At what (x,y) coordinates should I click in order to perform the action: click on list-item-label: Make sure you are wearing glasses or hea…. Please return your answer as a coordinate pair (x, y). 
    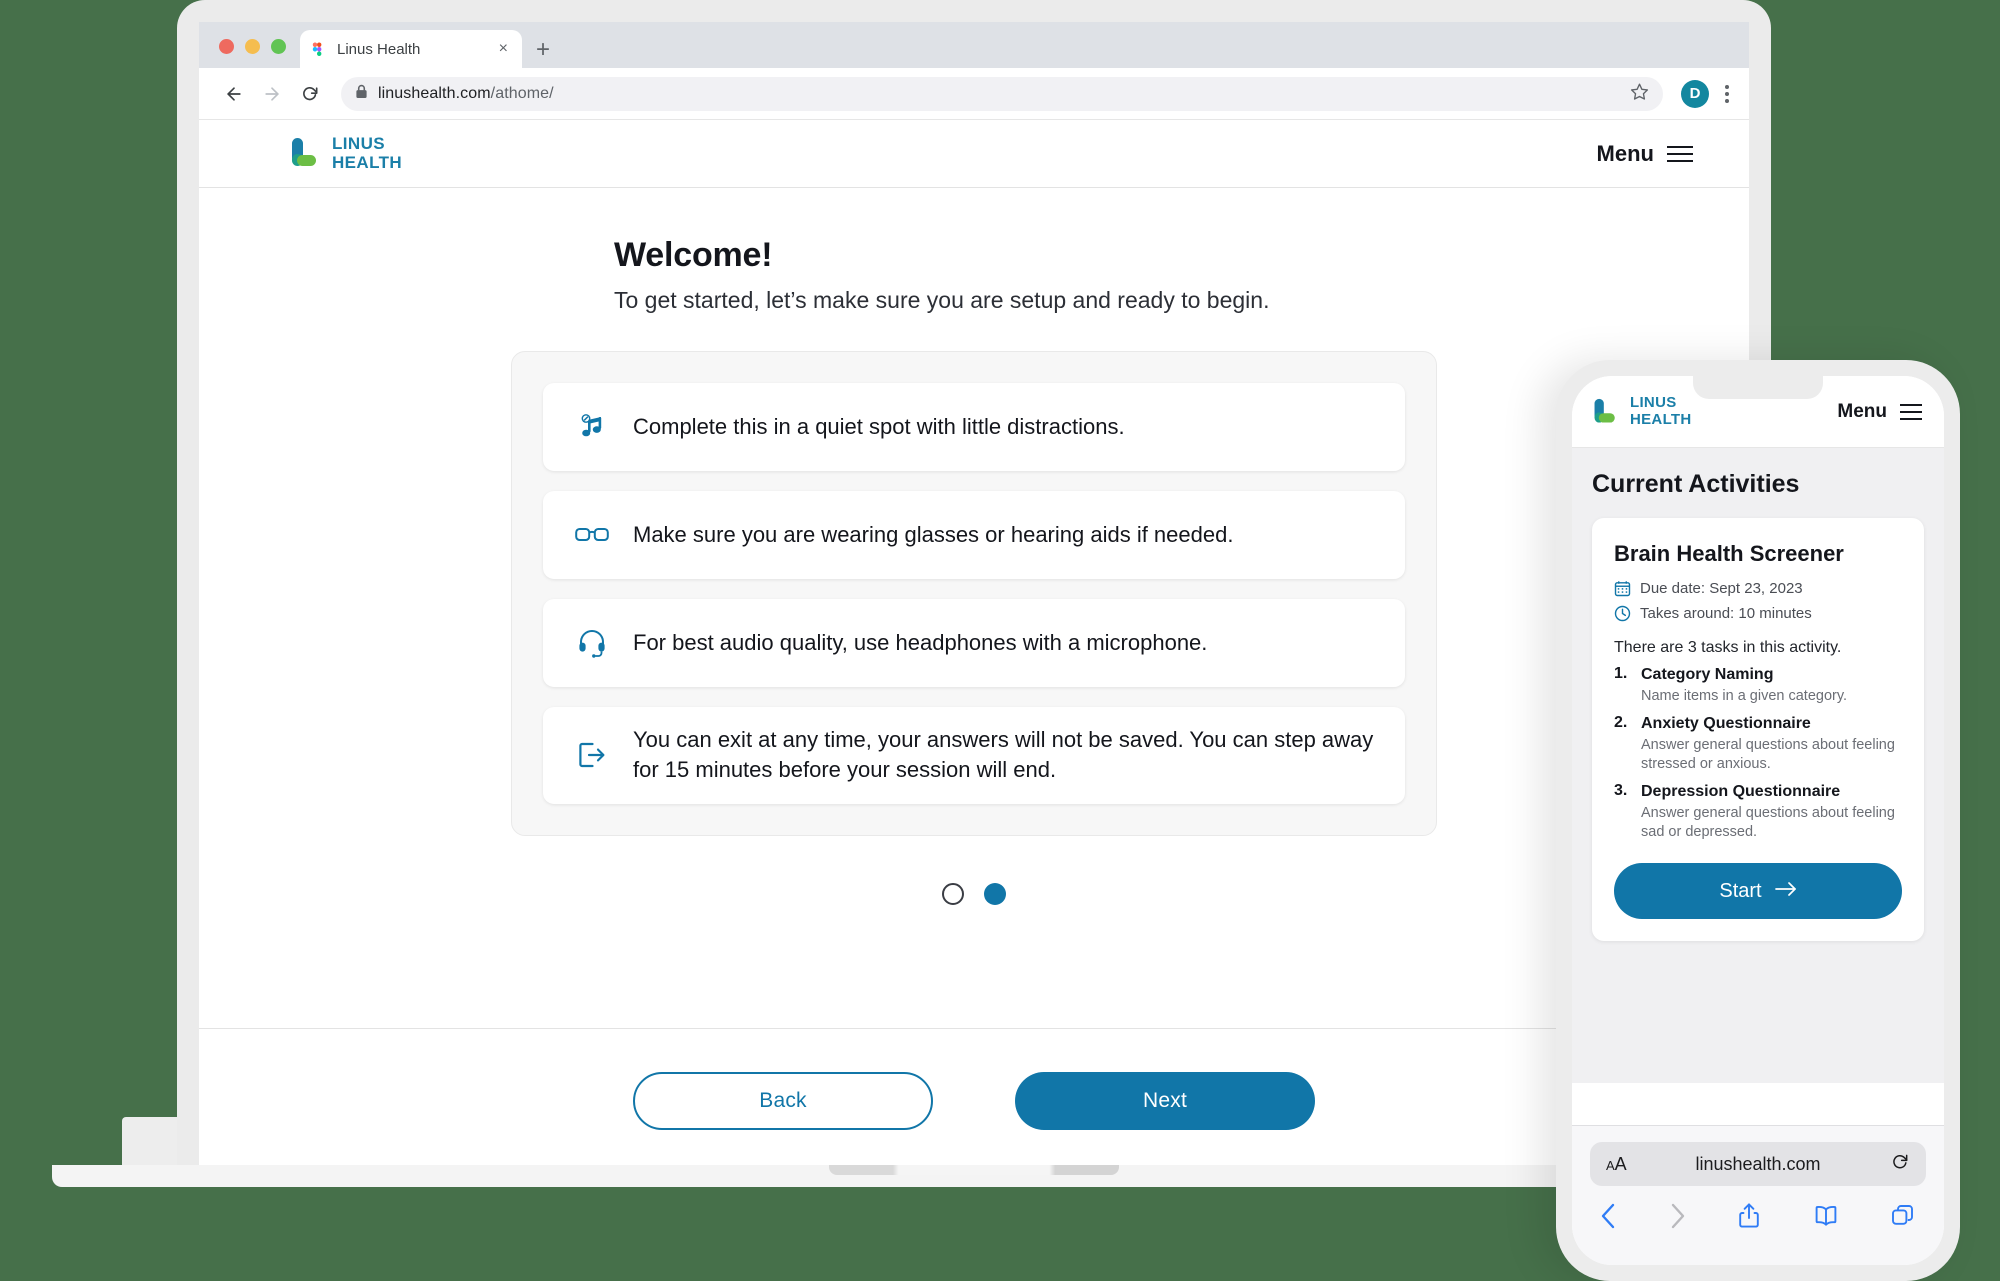
    Looking at the image, I should click on (933, 534).